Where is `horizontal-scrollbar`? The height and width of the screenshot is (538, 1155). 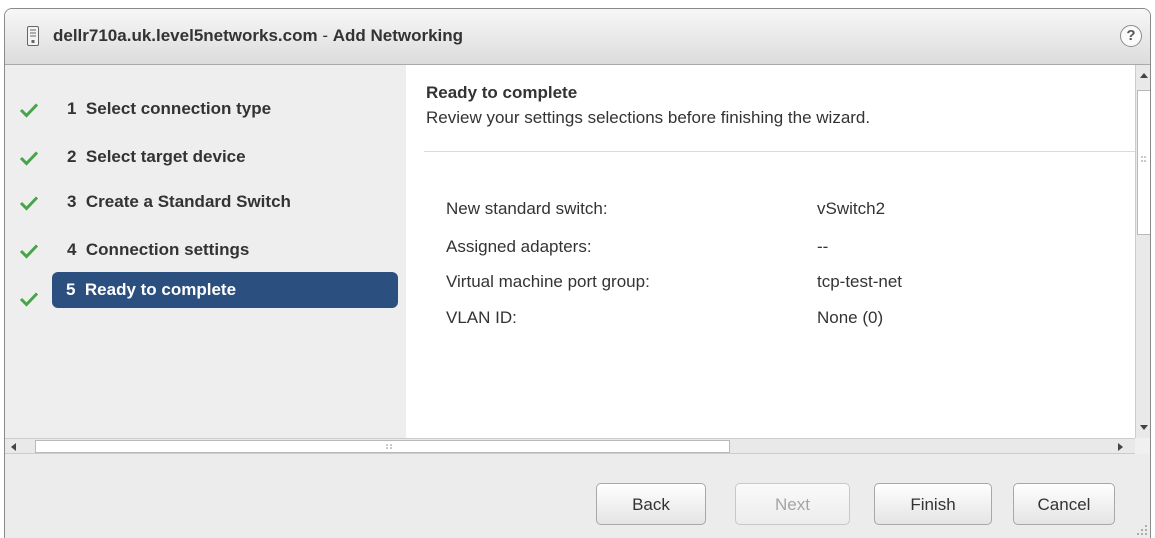 horizontal-scrollbar is located at coordinates (570, 446).